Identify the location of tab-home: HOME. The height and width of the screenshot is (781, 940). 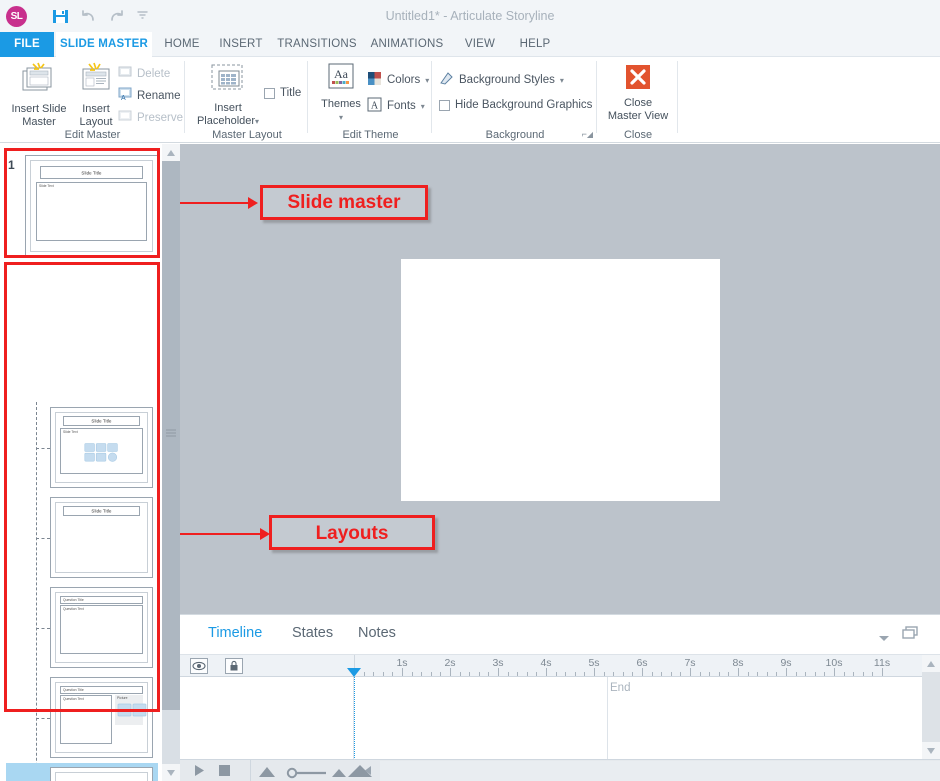
(182, 44).